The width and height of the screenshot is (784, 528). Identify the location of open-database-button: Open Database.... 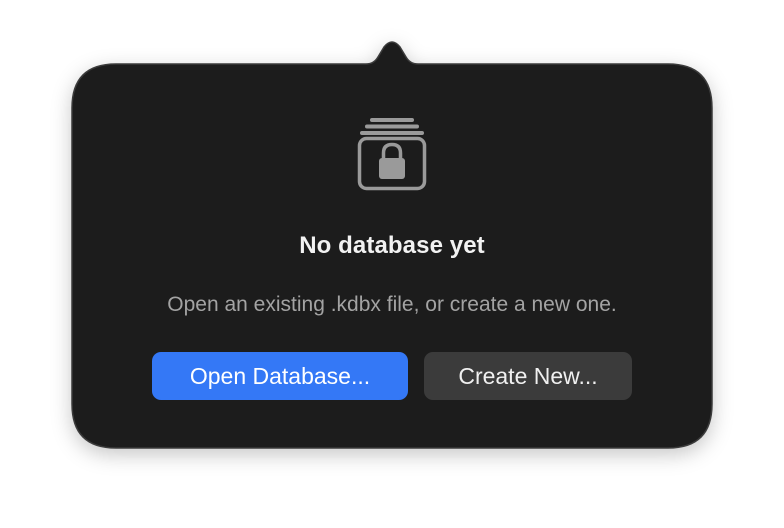
(280, 376).